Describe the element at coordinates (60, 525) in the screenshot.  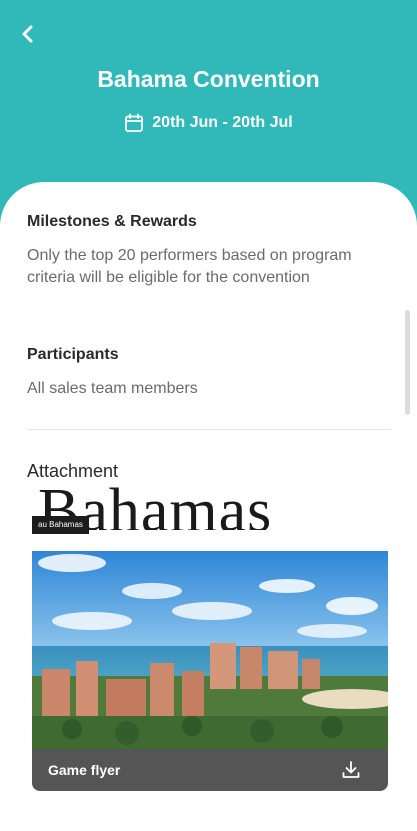
I see `attachment-banner-tag: au Bahamas` at that location.